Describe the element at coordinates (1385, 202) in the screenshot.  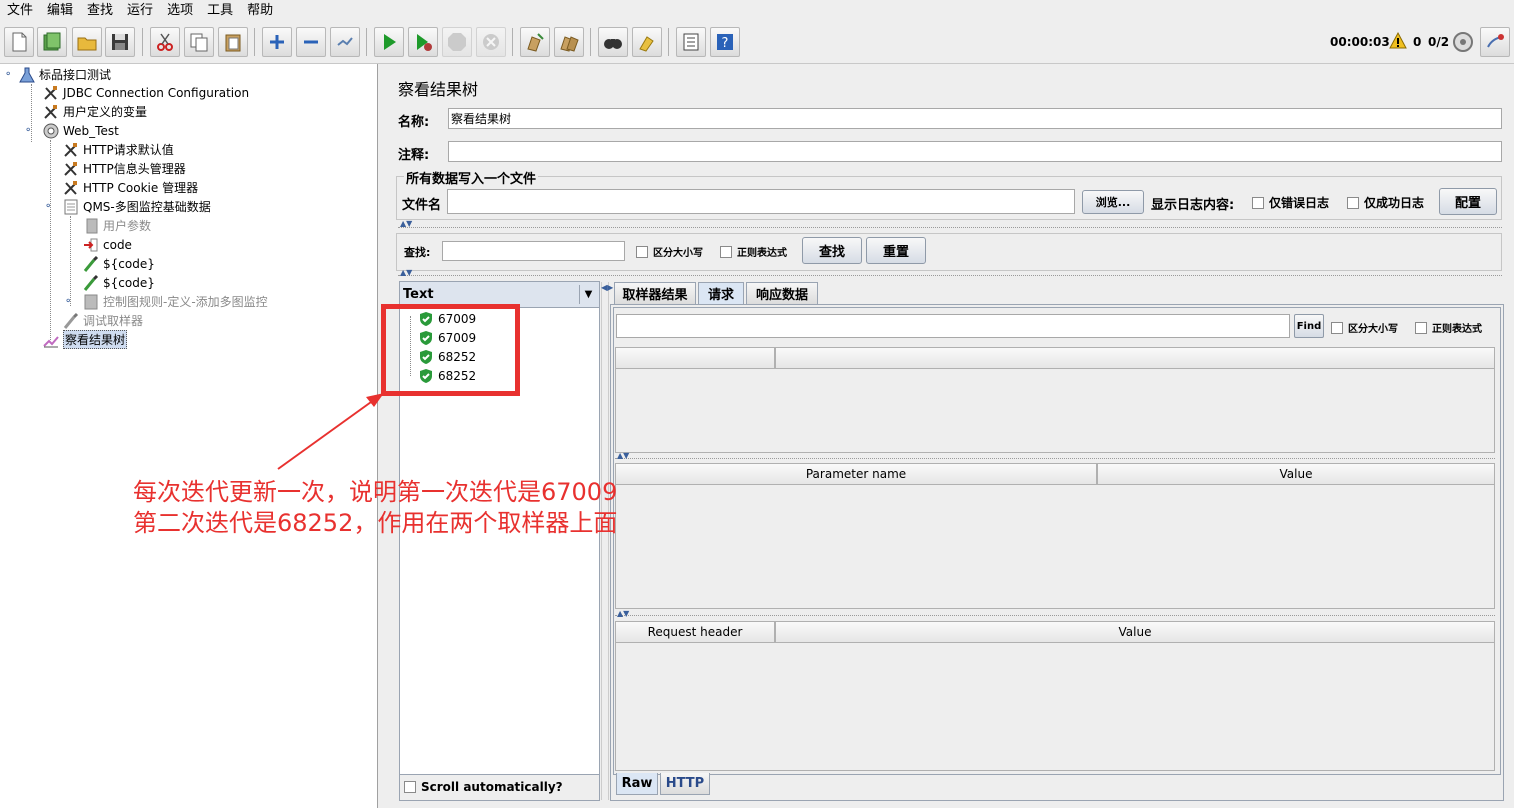
I see `success-only-checkbox: 仅成功日志` at that location.